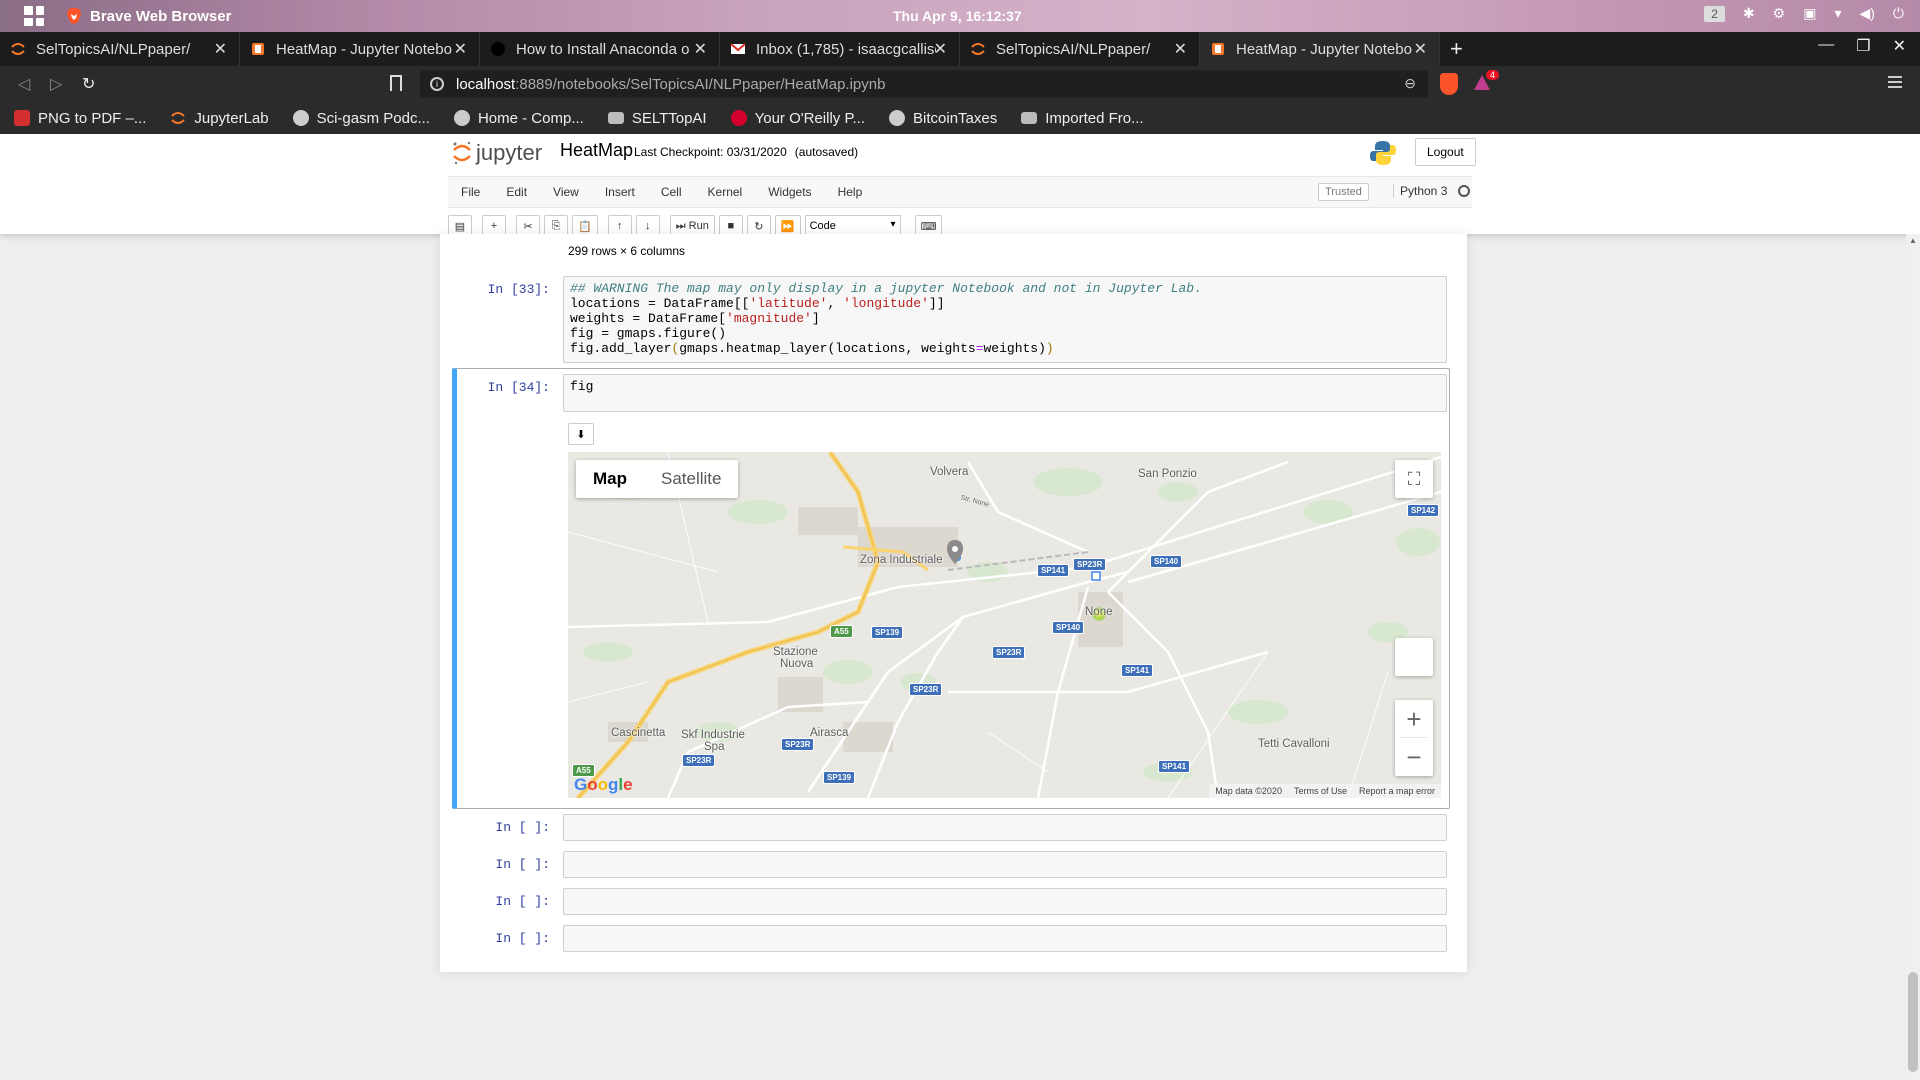 The image size is (1920, 1080). Describe the element at coordinates (1410, 83) in the screenshot. I see `zoom-icon: ⊖` at that location.